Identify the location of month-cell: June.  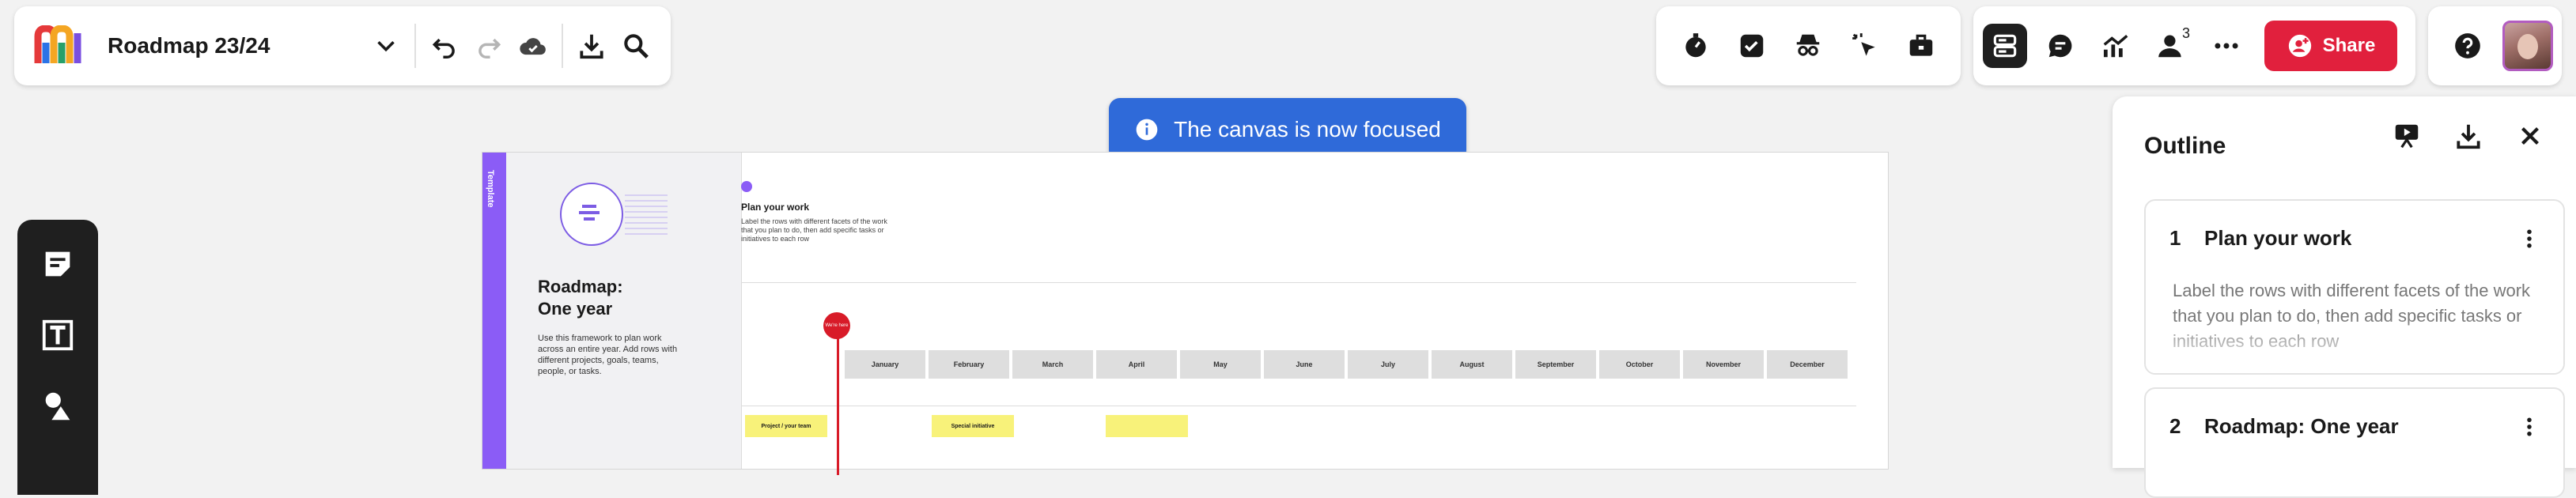
(1305, 364).